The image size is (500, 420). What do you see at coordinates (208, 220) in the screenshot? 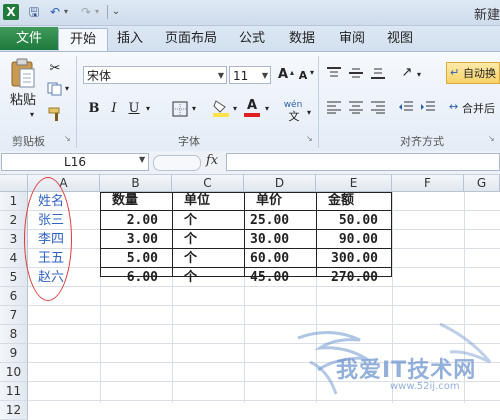
I see `cell-c2: 个` at bounding box center [208, 220].